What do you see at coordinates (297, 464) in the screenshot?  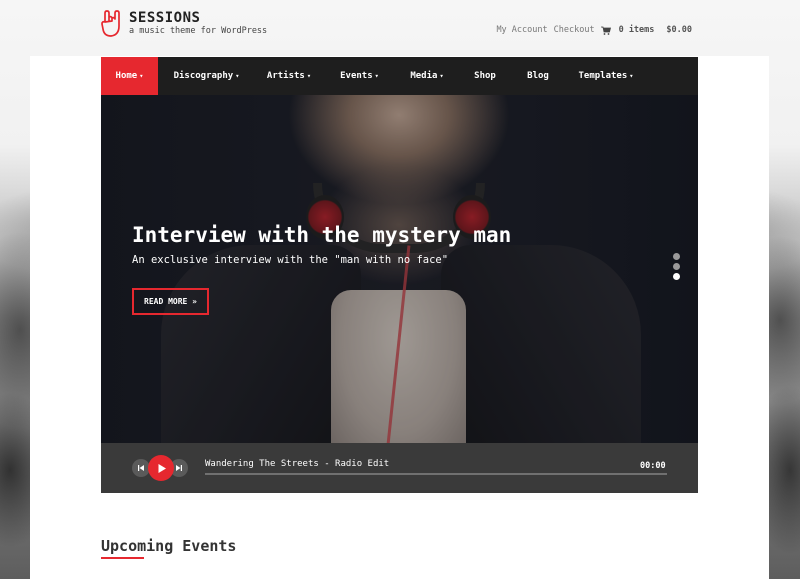 I see `track-title: Wandering The Streets - Radio Edit` at bounding box center [297, 464].